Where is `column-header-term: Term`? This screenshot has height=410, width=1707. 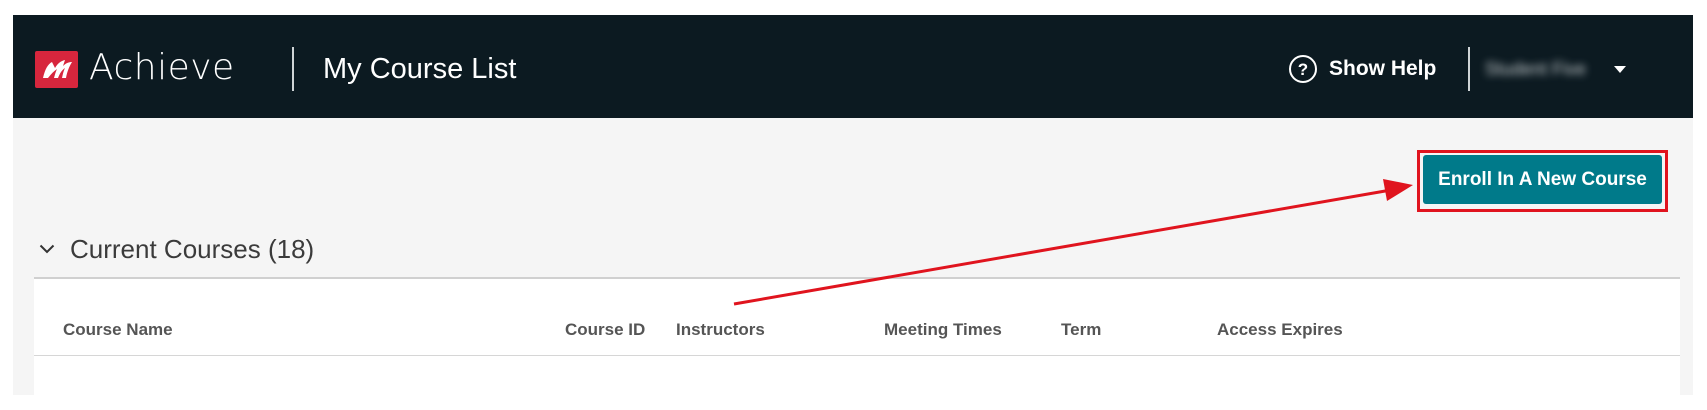 column-header-term: Term is located at coordinates (1081, 330).